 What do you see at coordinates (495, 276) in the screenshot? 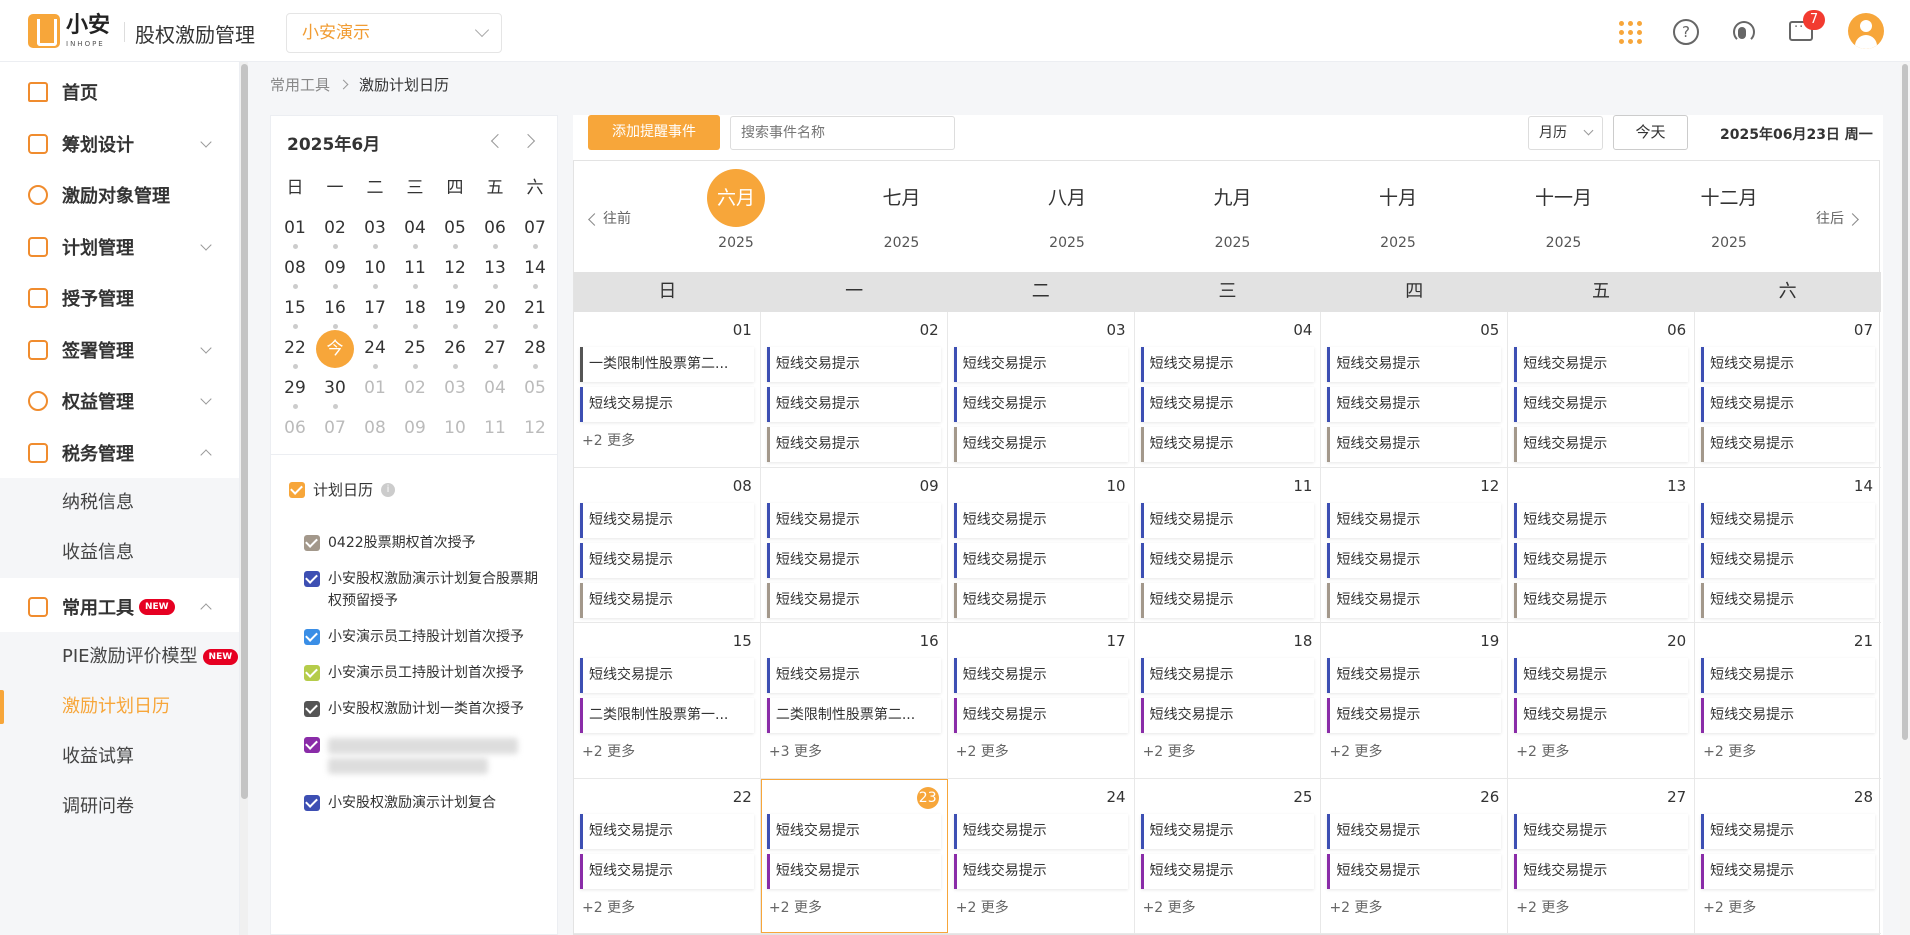
I see `mini-calendar-day: 13` at bounding box center [495, 276].